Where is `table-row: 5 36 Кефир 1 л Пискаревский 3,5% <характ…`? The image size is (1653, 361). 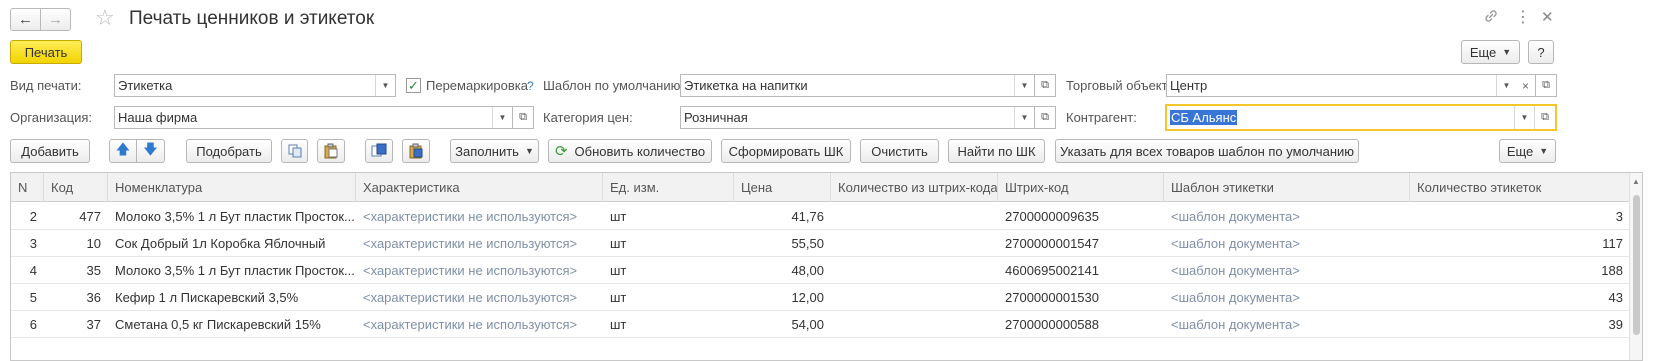
table-row: 5 36 Кефир 1 л Пискаревский 3,5% <характ… is located at coordinates (820, 297).